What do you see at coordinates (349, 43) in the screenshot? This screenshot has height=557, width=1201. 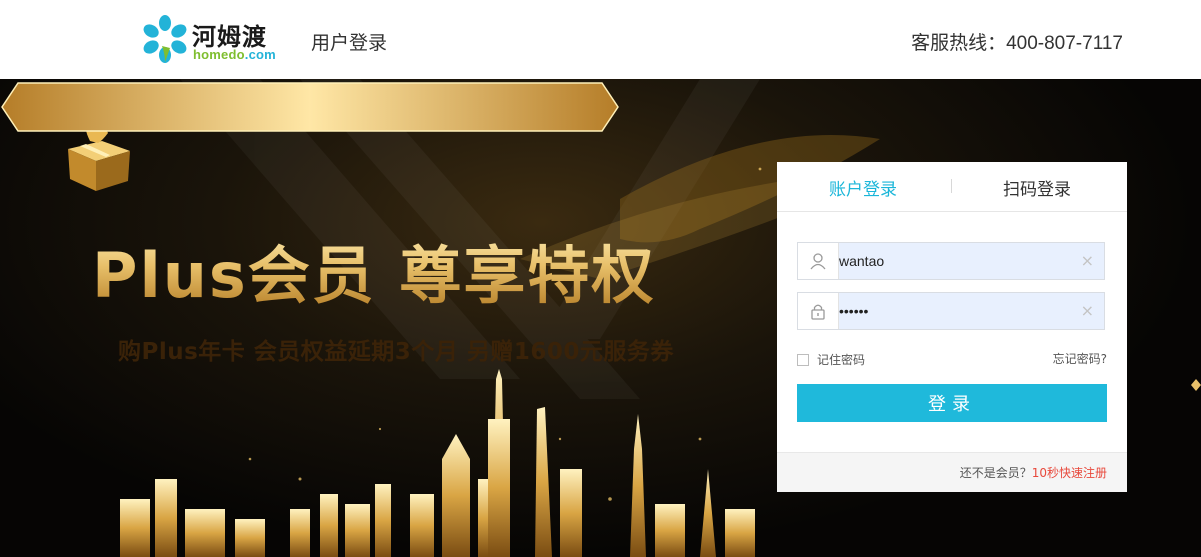 I see `page-title: 用户登录` at bounding box center [349, 43].